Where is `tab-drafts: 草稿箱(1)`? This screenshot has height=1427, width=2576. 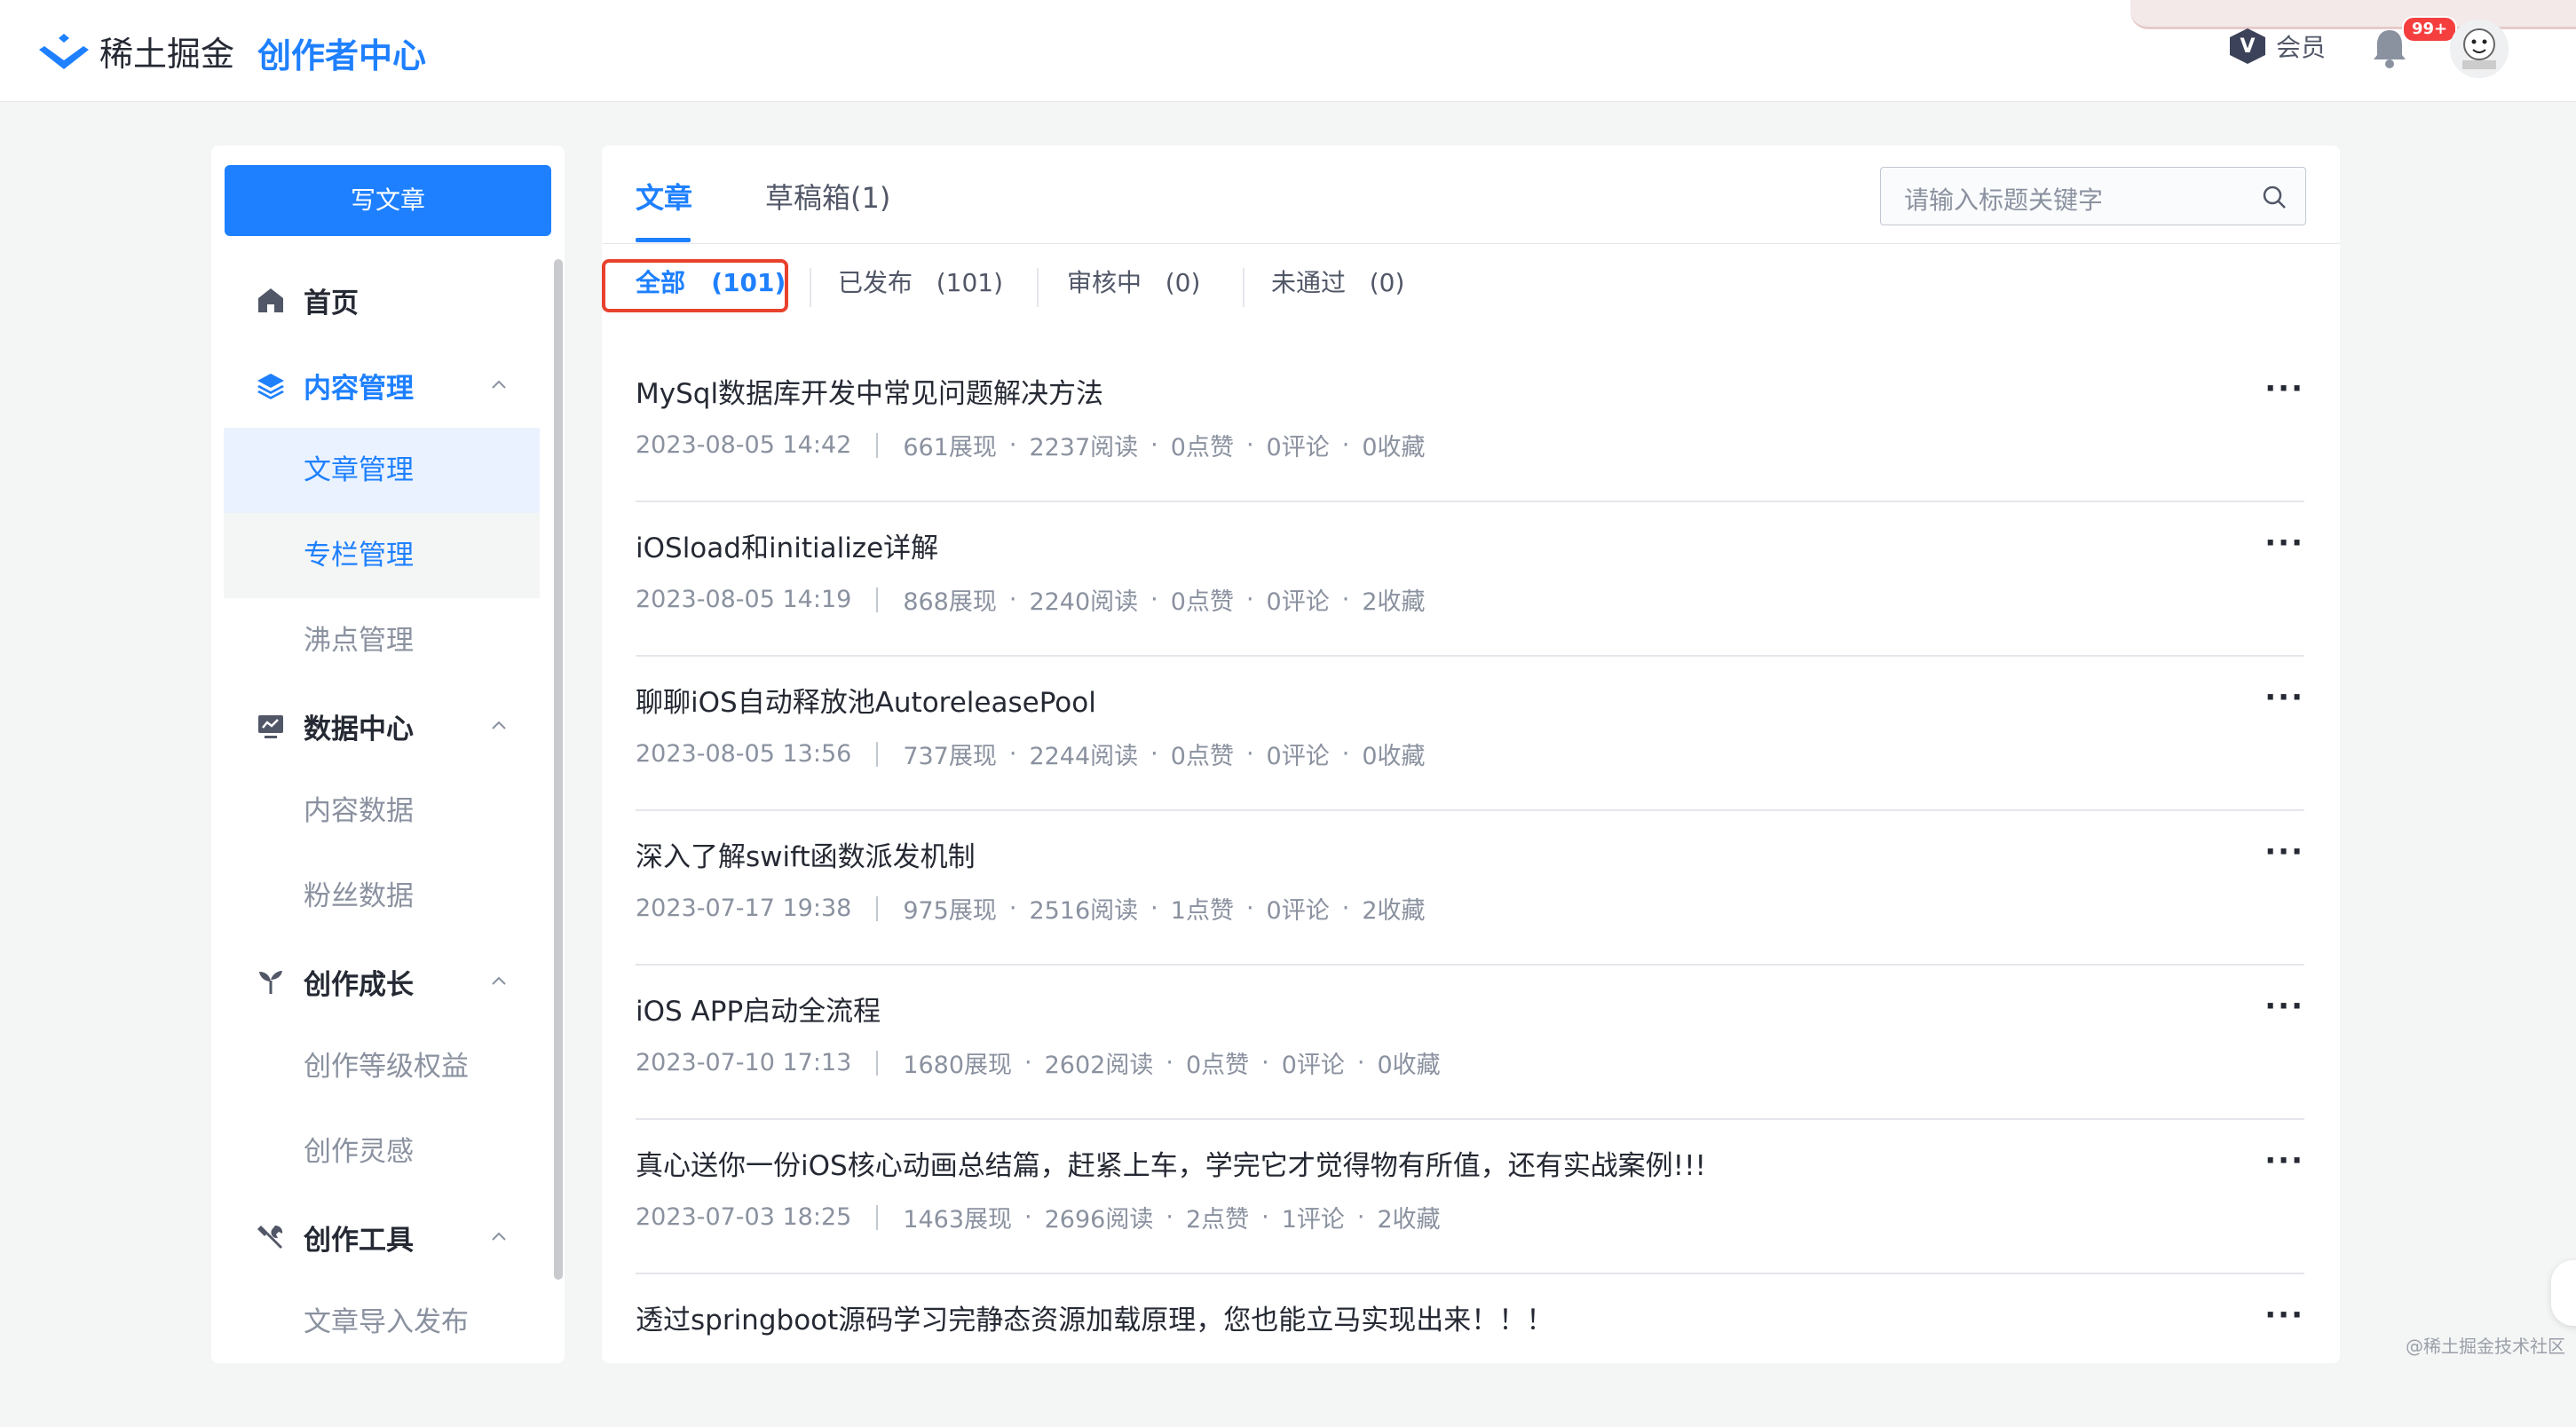
tab-drafts: 草稿箱(1) is located at coordinates (827, 197).